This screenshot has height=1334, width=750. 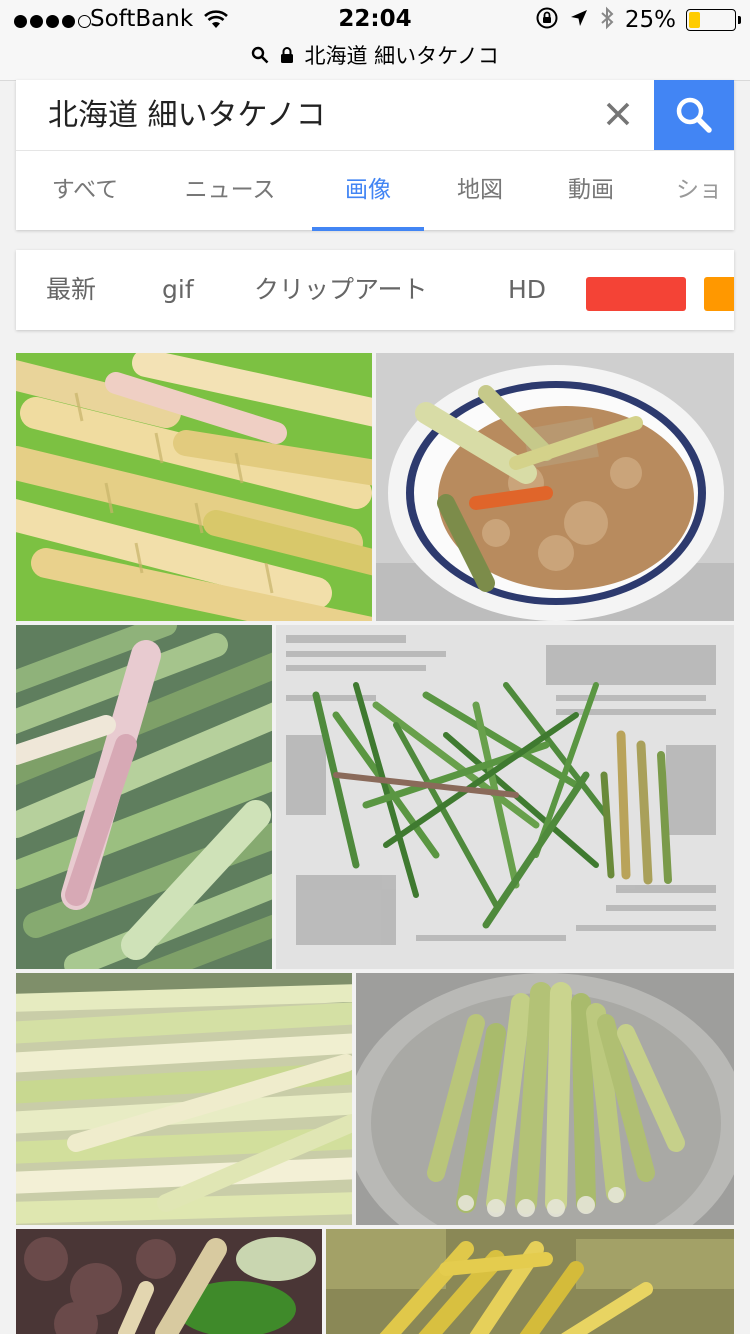 I want to click on filter-bar: 最新 gif クリップアート HD, so click(x=375, y=290).